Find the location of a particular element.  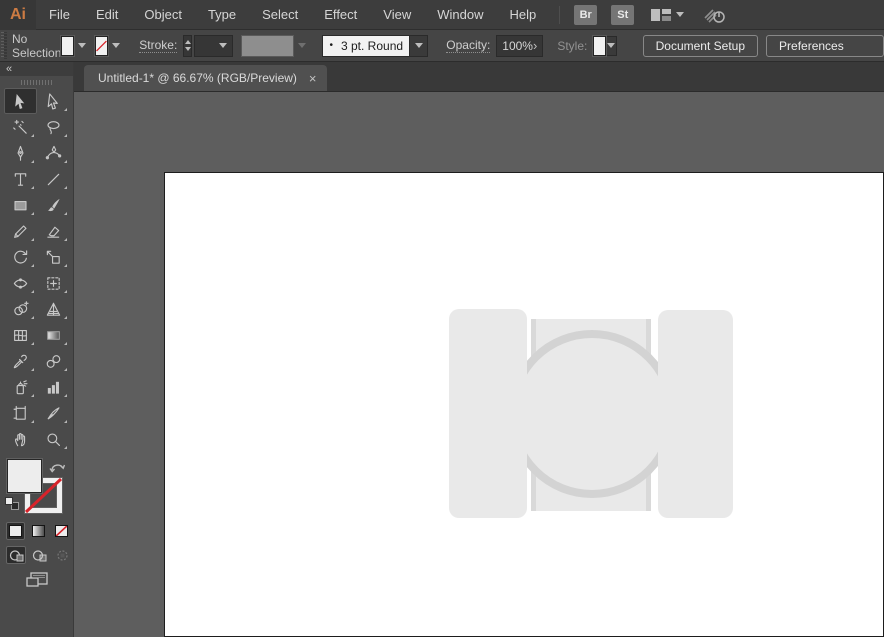

menu-type: Type is located at coordinates (222, 15).